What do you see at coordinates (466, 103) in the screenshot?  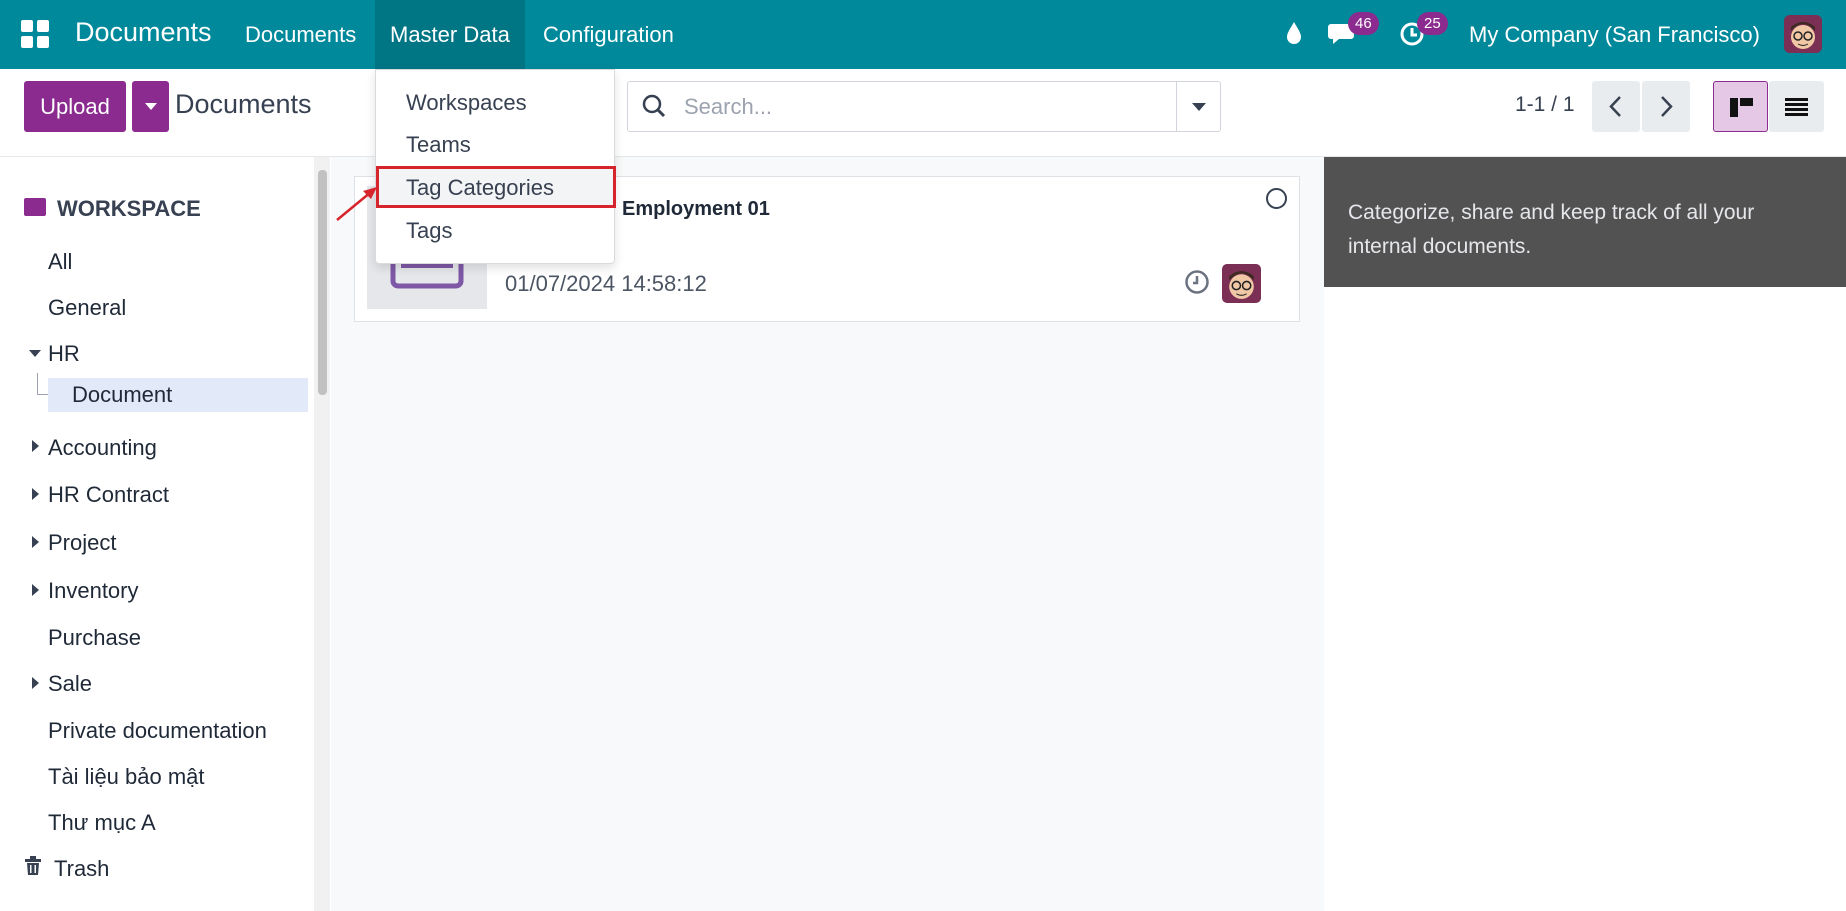 I see `dropdown-item-workspaces: Workspaces` at bounding box center [466, 103].